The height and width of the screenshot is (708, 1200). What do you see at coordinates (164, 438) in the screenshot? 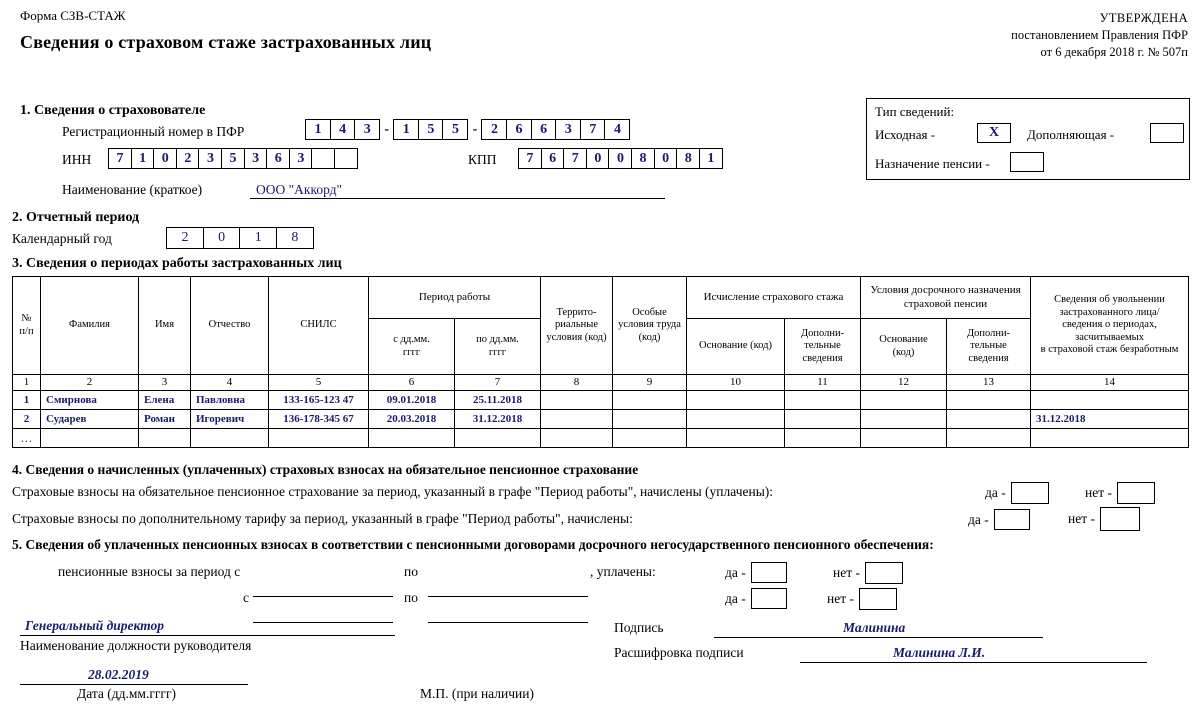
I see `cell-firstname` at bounding box center [164, 438].